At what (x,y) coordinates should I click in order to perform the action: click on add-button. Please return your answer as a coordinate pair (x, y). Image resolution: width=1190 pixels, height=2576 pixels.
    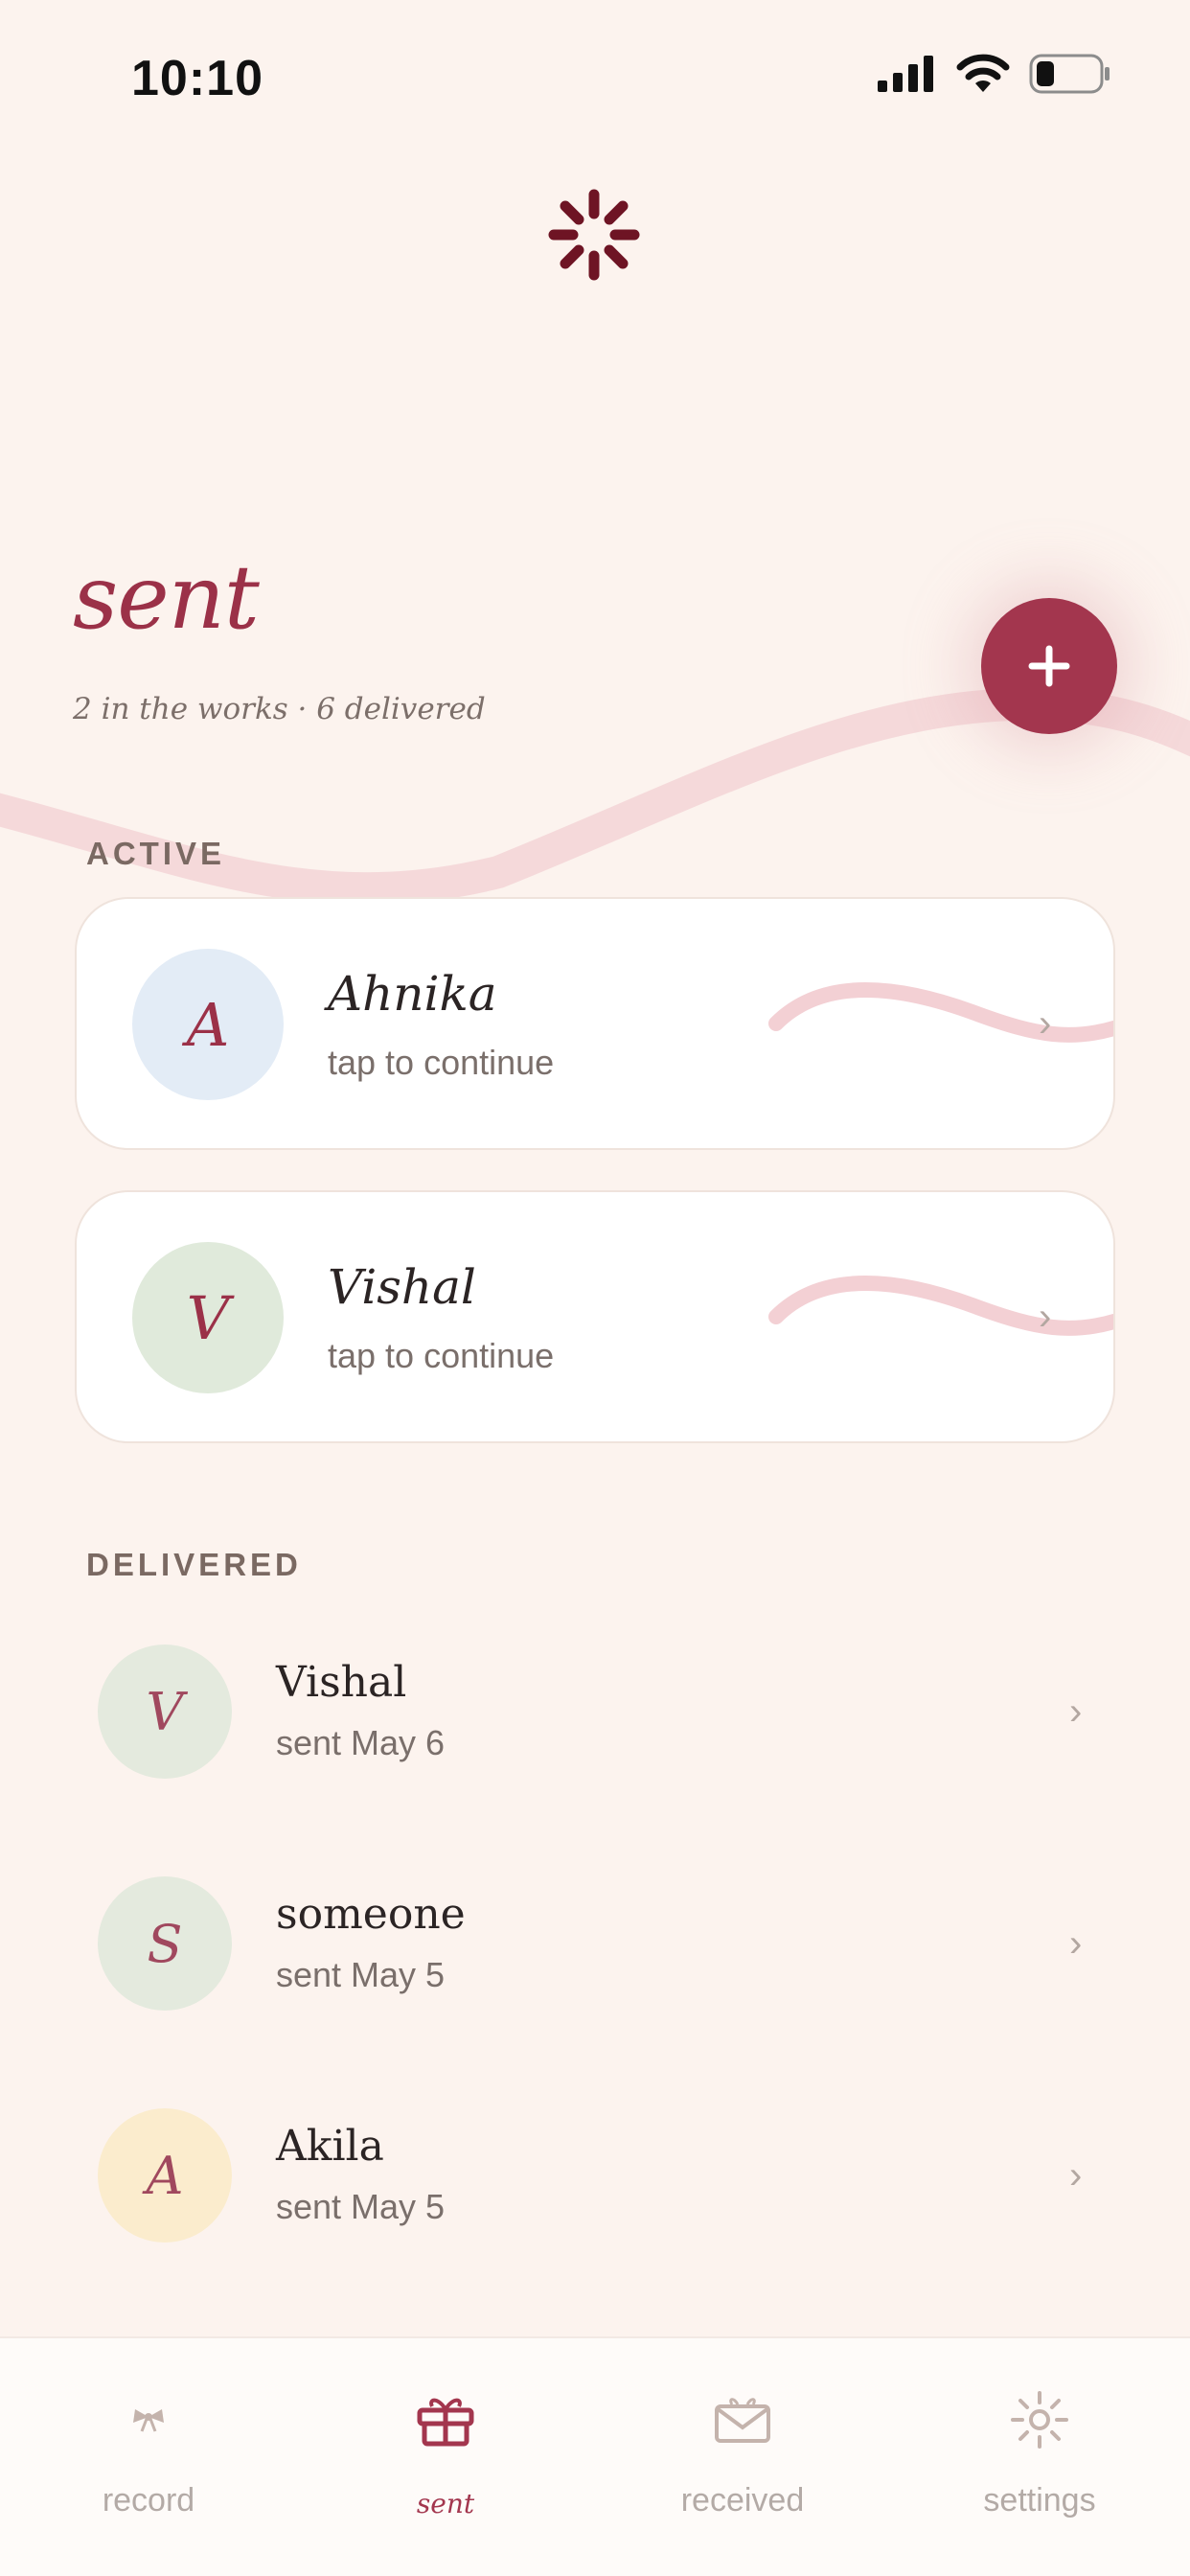
    Looking at the image, I should click on (1049, 666).